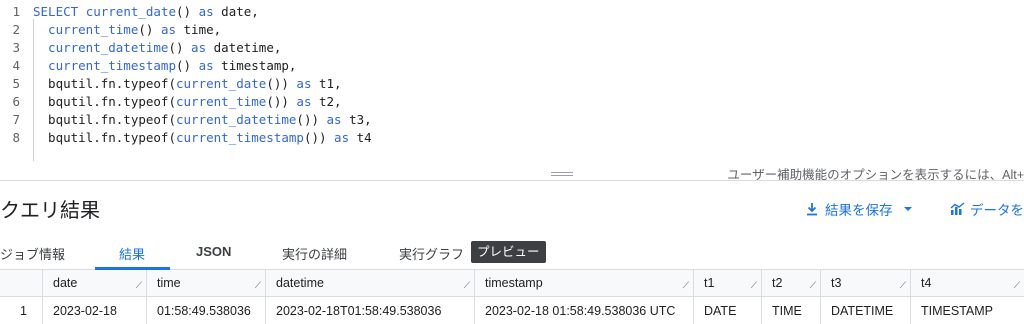 The image size is (1024, 324). I want to click on column-header-date: date ⟋, so click(94, 283).